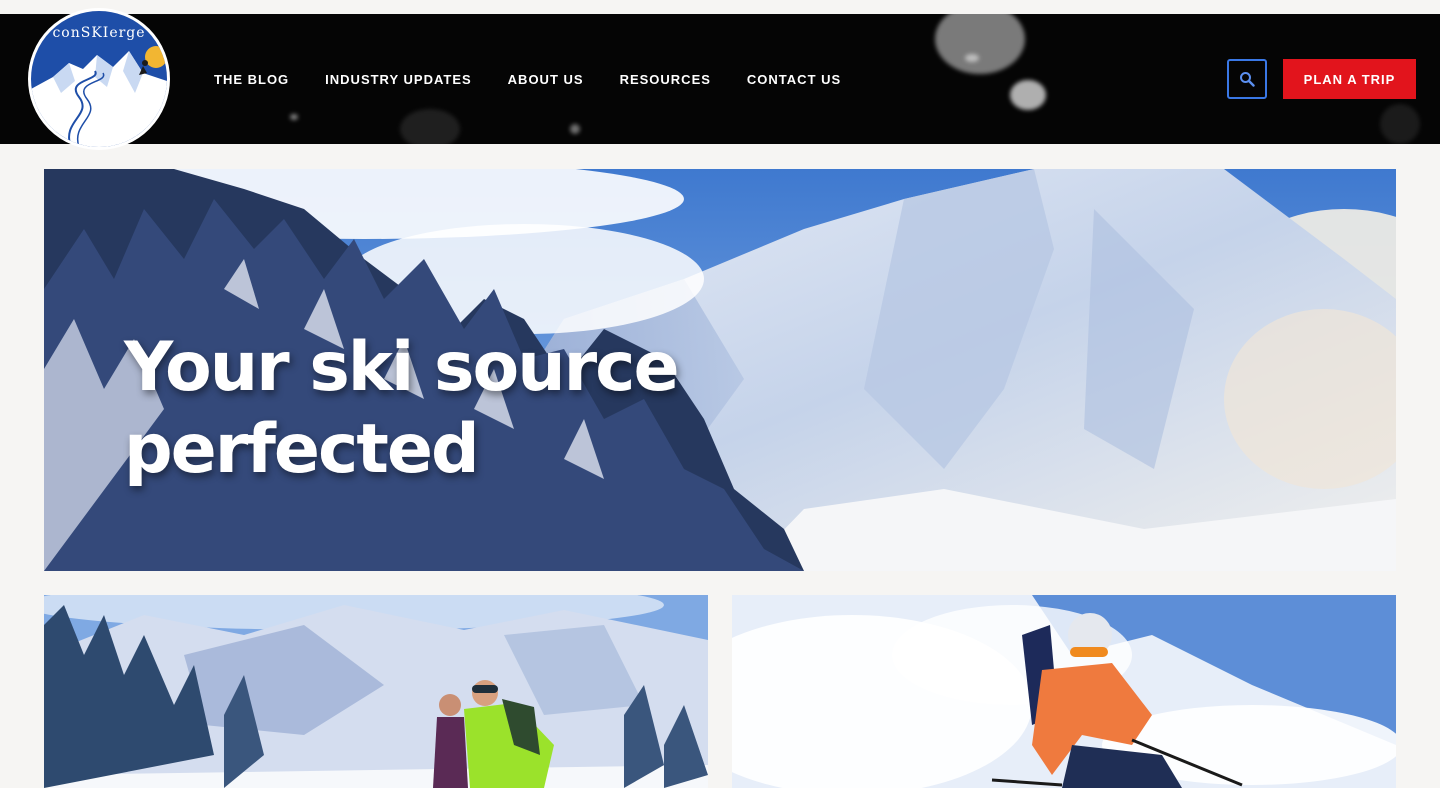 The width and height of the screenshot is (1440, 788). I want to click on site-logo: conSKIerge, so click(99, 79).